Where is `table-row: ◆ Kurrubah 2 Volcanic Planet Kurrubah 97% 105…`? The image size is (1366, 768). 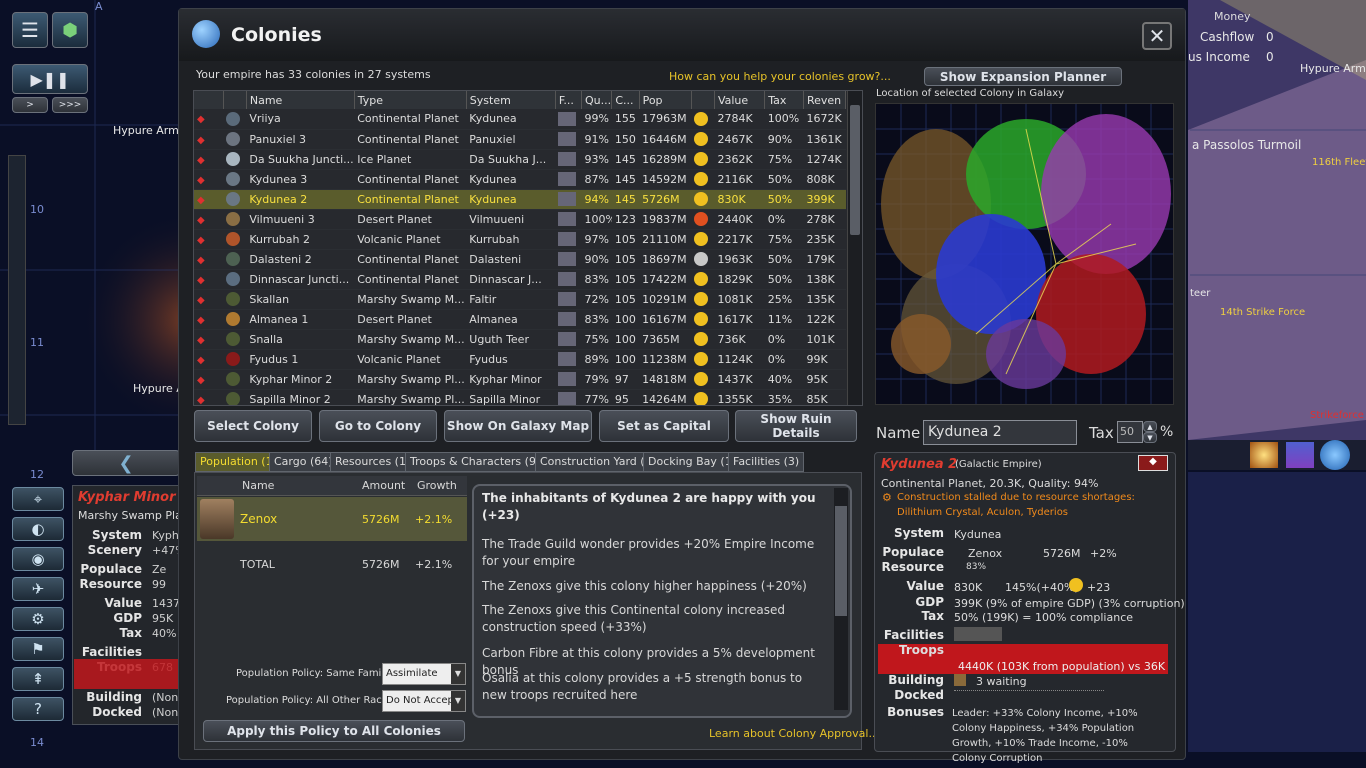
table-row: ◆ Kurrubah 2 Volcanic Planet Kurrubah 97% 105… is located at coordinates (520, 239).